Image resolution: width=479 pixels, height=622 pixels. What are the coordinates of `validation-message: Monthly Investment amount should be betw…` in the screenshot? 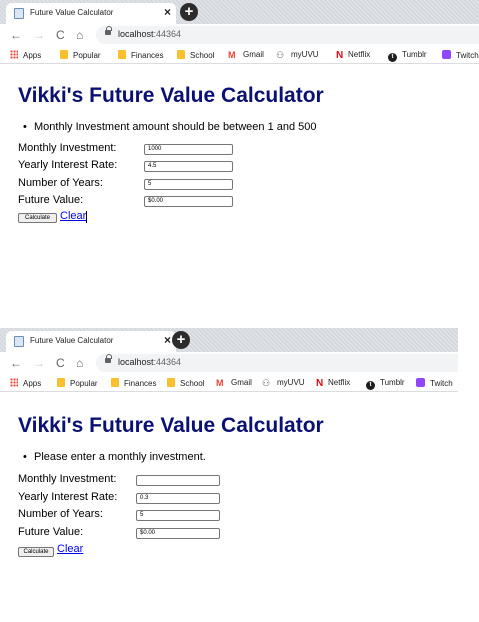 It's located at (170, 127).